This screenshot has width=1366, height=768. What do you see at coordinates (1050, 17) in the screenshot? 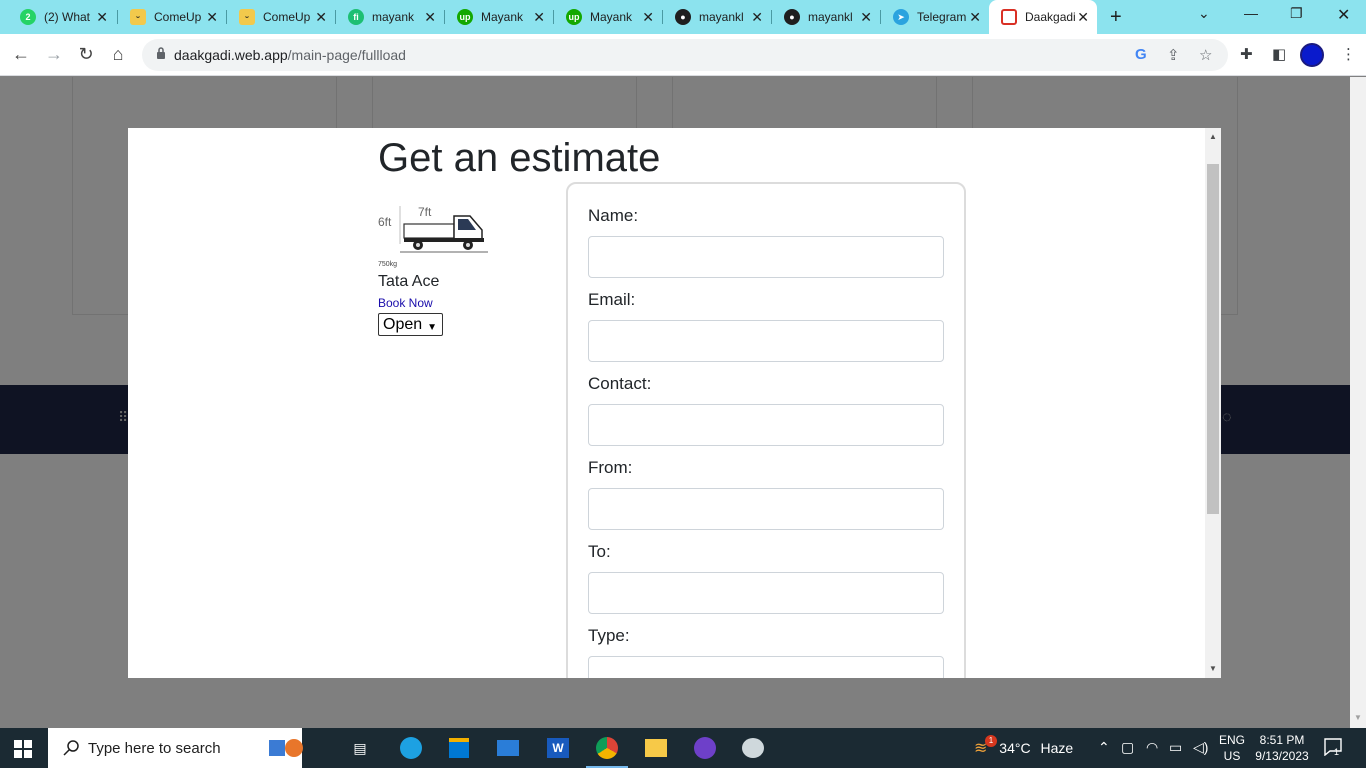
I see `tab-title: Daakgadi` at bounding box center [1050, 17].